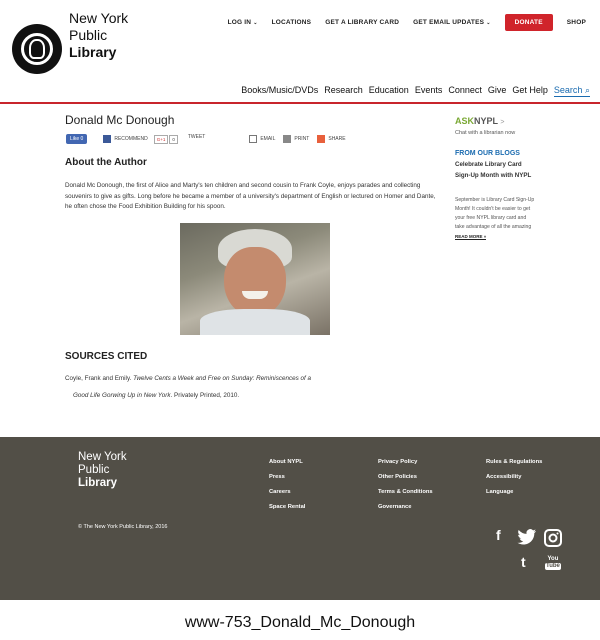 The image size is (600, 640). What do you see at coordinates (255, 279) in the screenshot?
I see `author-photo` at bounding box center [255, 279].